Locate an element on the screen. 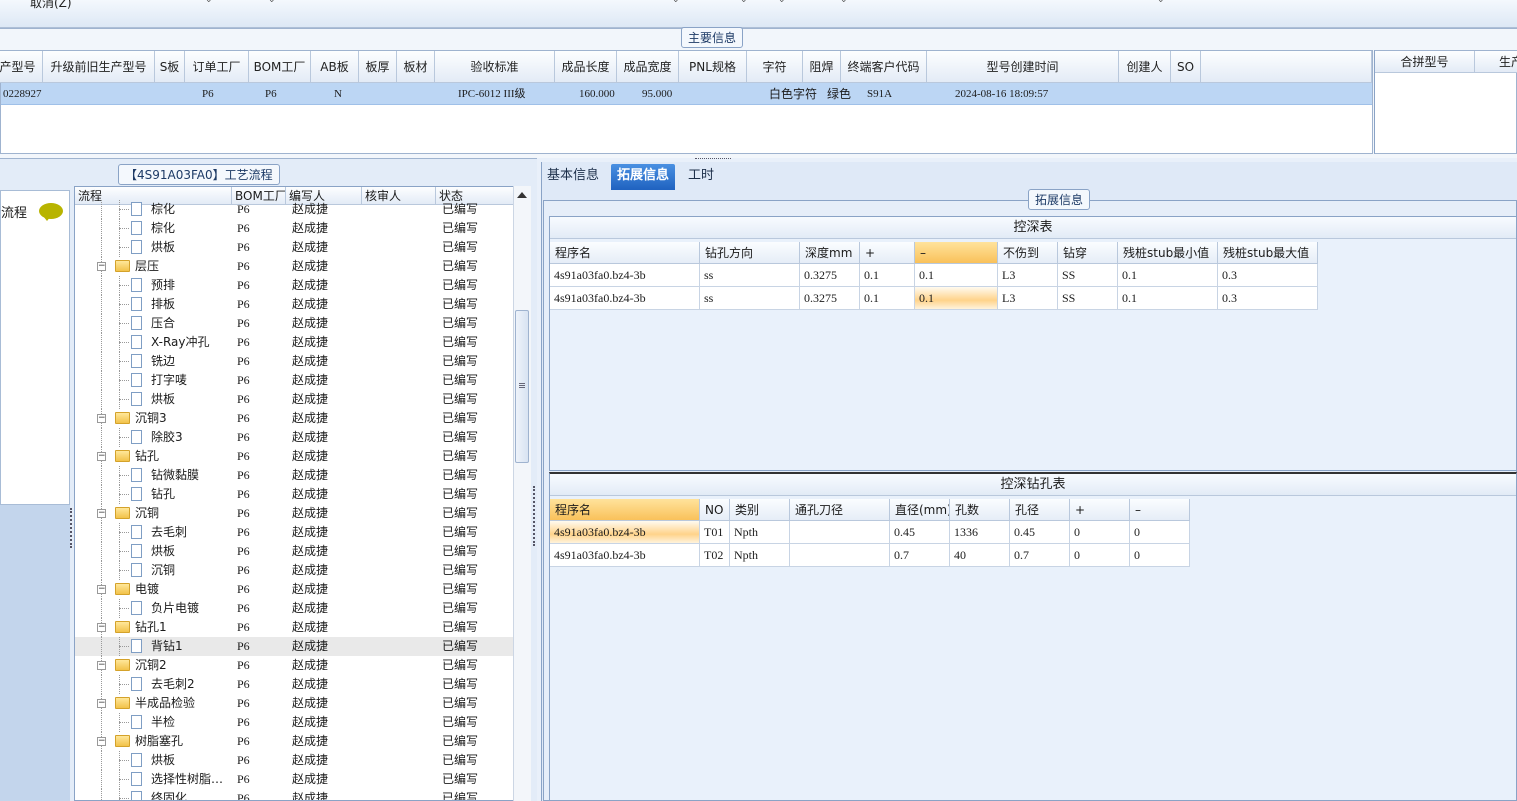 The height and width of the screenshot is (801, 1517). col-header-depth: 深度mm is located at coordinates (830, 253).